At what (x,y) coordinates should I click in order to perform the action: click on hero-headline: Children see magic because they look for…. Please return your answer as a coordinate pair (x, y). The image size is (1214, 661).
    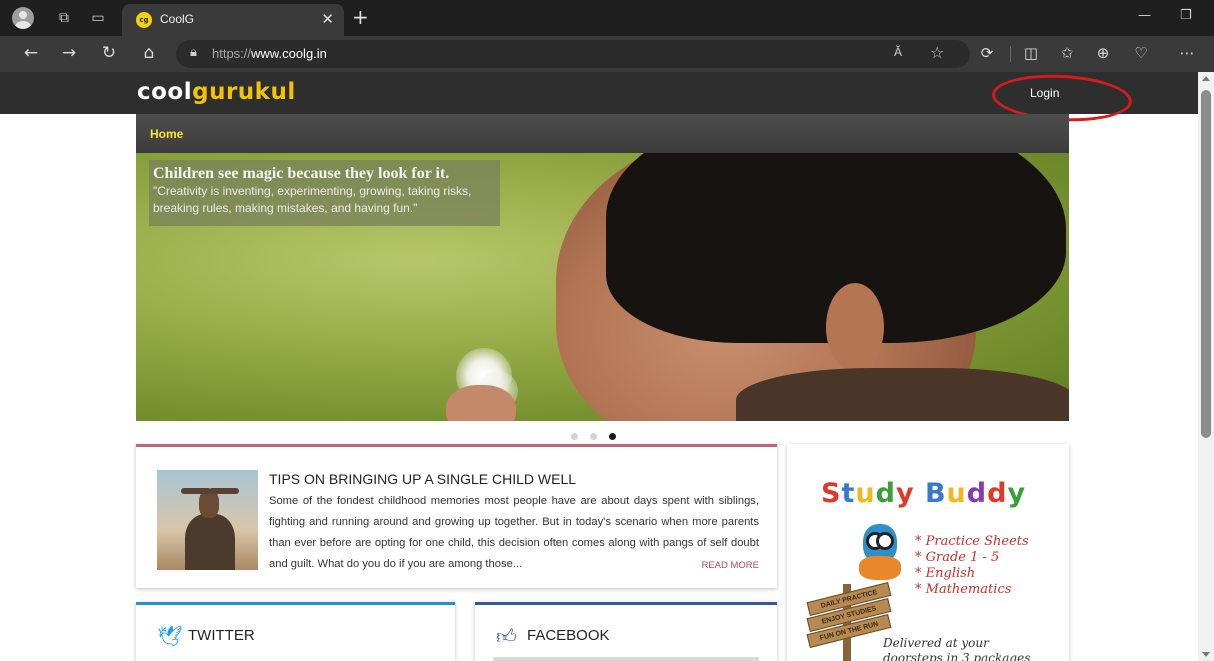
    Looking at the image, I should click on (301, 173).